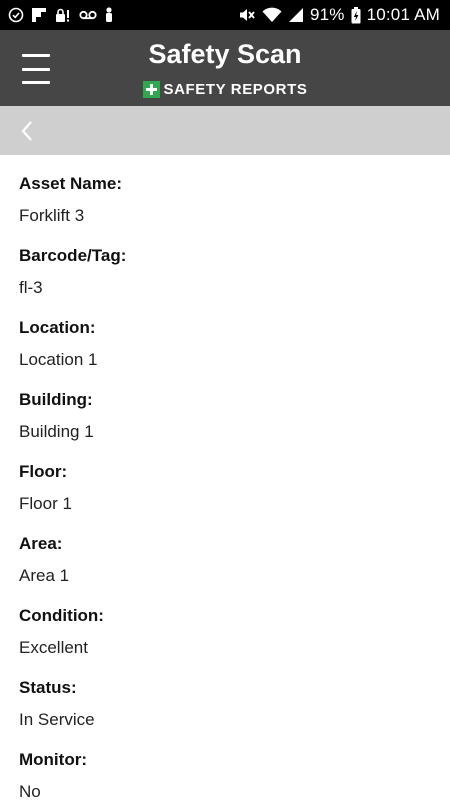 This screenshot has height=800, width=450. I want to click on field-value: In Service, so click(57, 719).